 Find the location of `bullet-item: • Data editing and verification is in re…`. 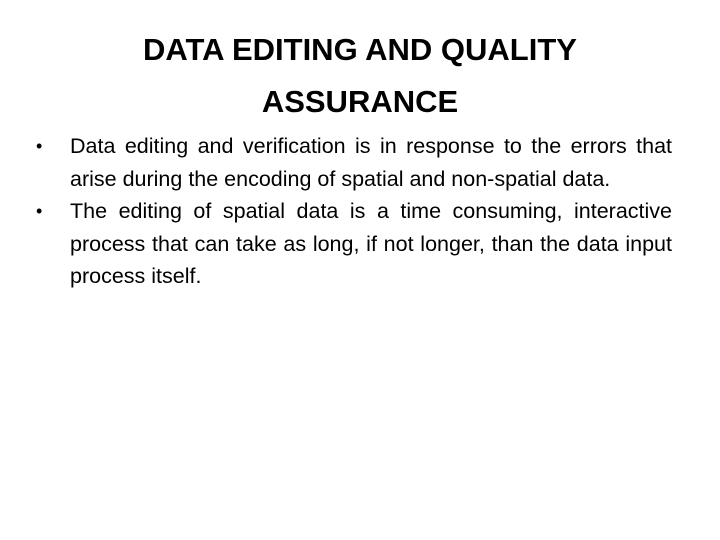

bullet-item: • Data editing and verification is in re… is located at coordinates (354, 162).